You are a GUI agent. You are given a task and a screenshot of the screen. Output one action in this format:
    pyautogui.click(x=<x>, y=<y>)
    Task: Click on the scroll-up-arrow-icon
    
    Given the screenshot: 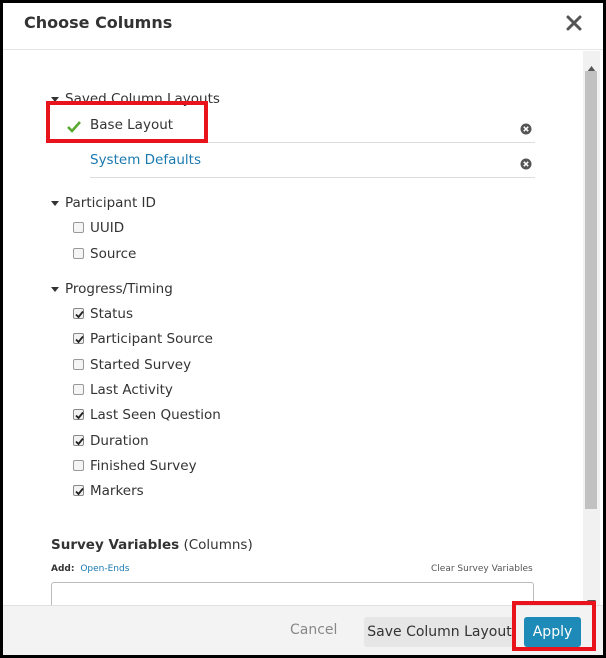 What is the action you would take?
    pyautogui.click(x=591, y=64)
    